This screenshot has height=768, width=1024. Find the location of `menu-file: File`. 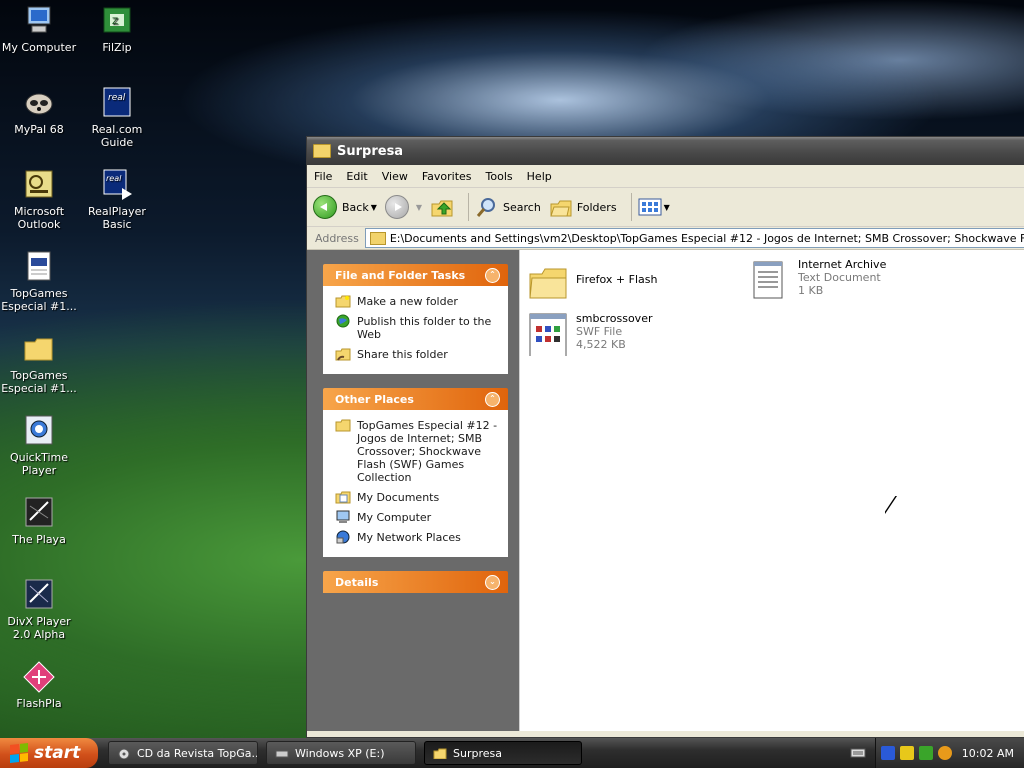

menu-file: File is located at coordinates (323, 176).